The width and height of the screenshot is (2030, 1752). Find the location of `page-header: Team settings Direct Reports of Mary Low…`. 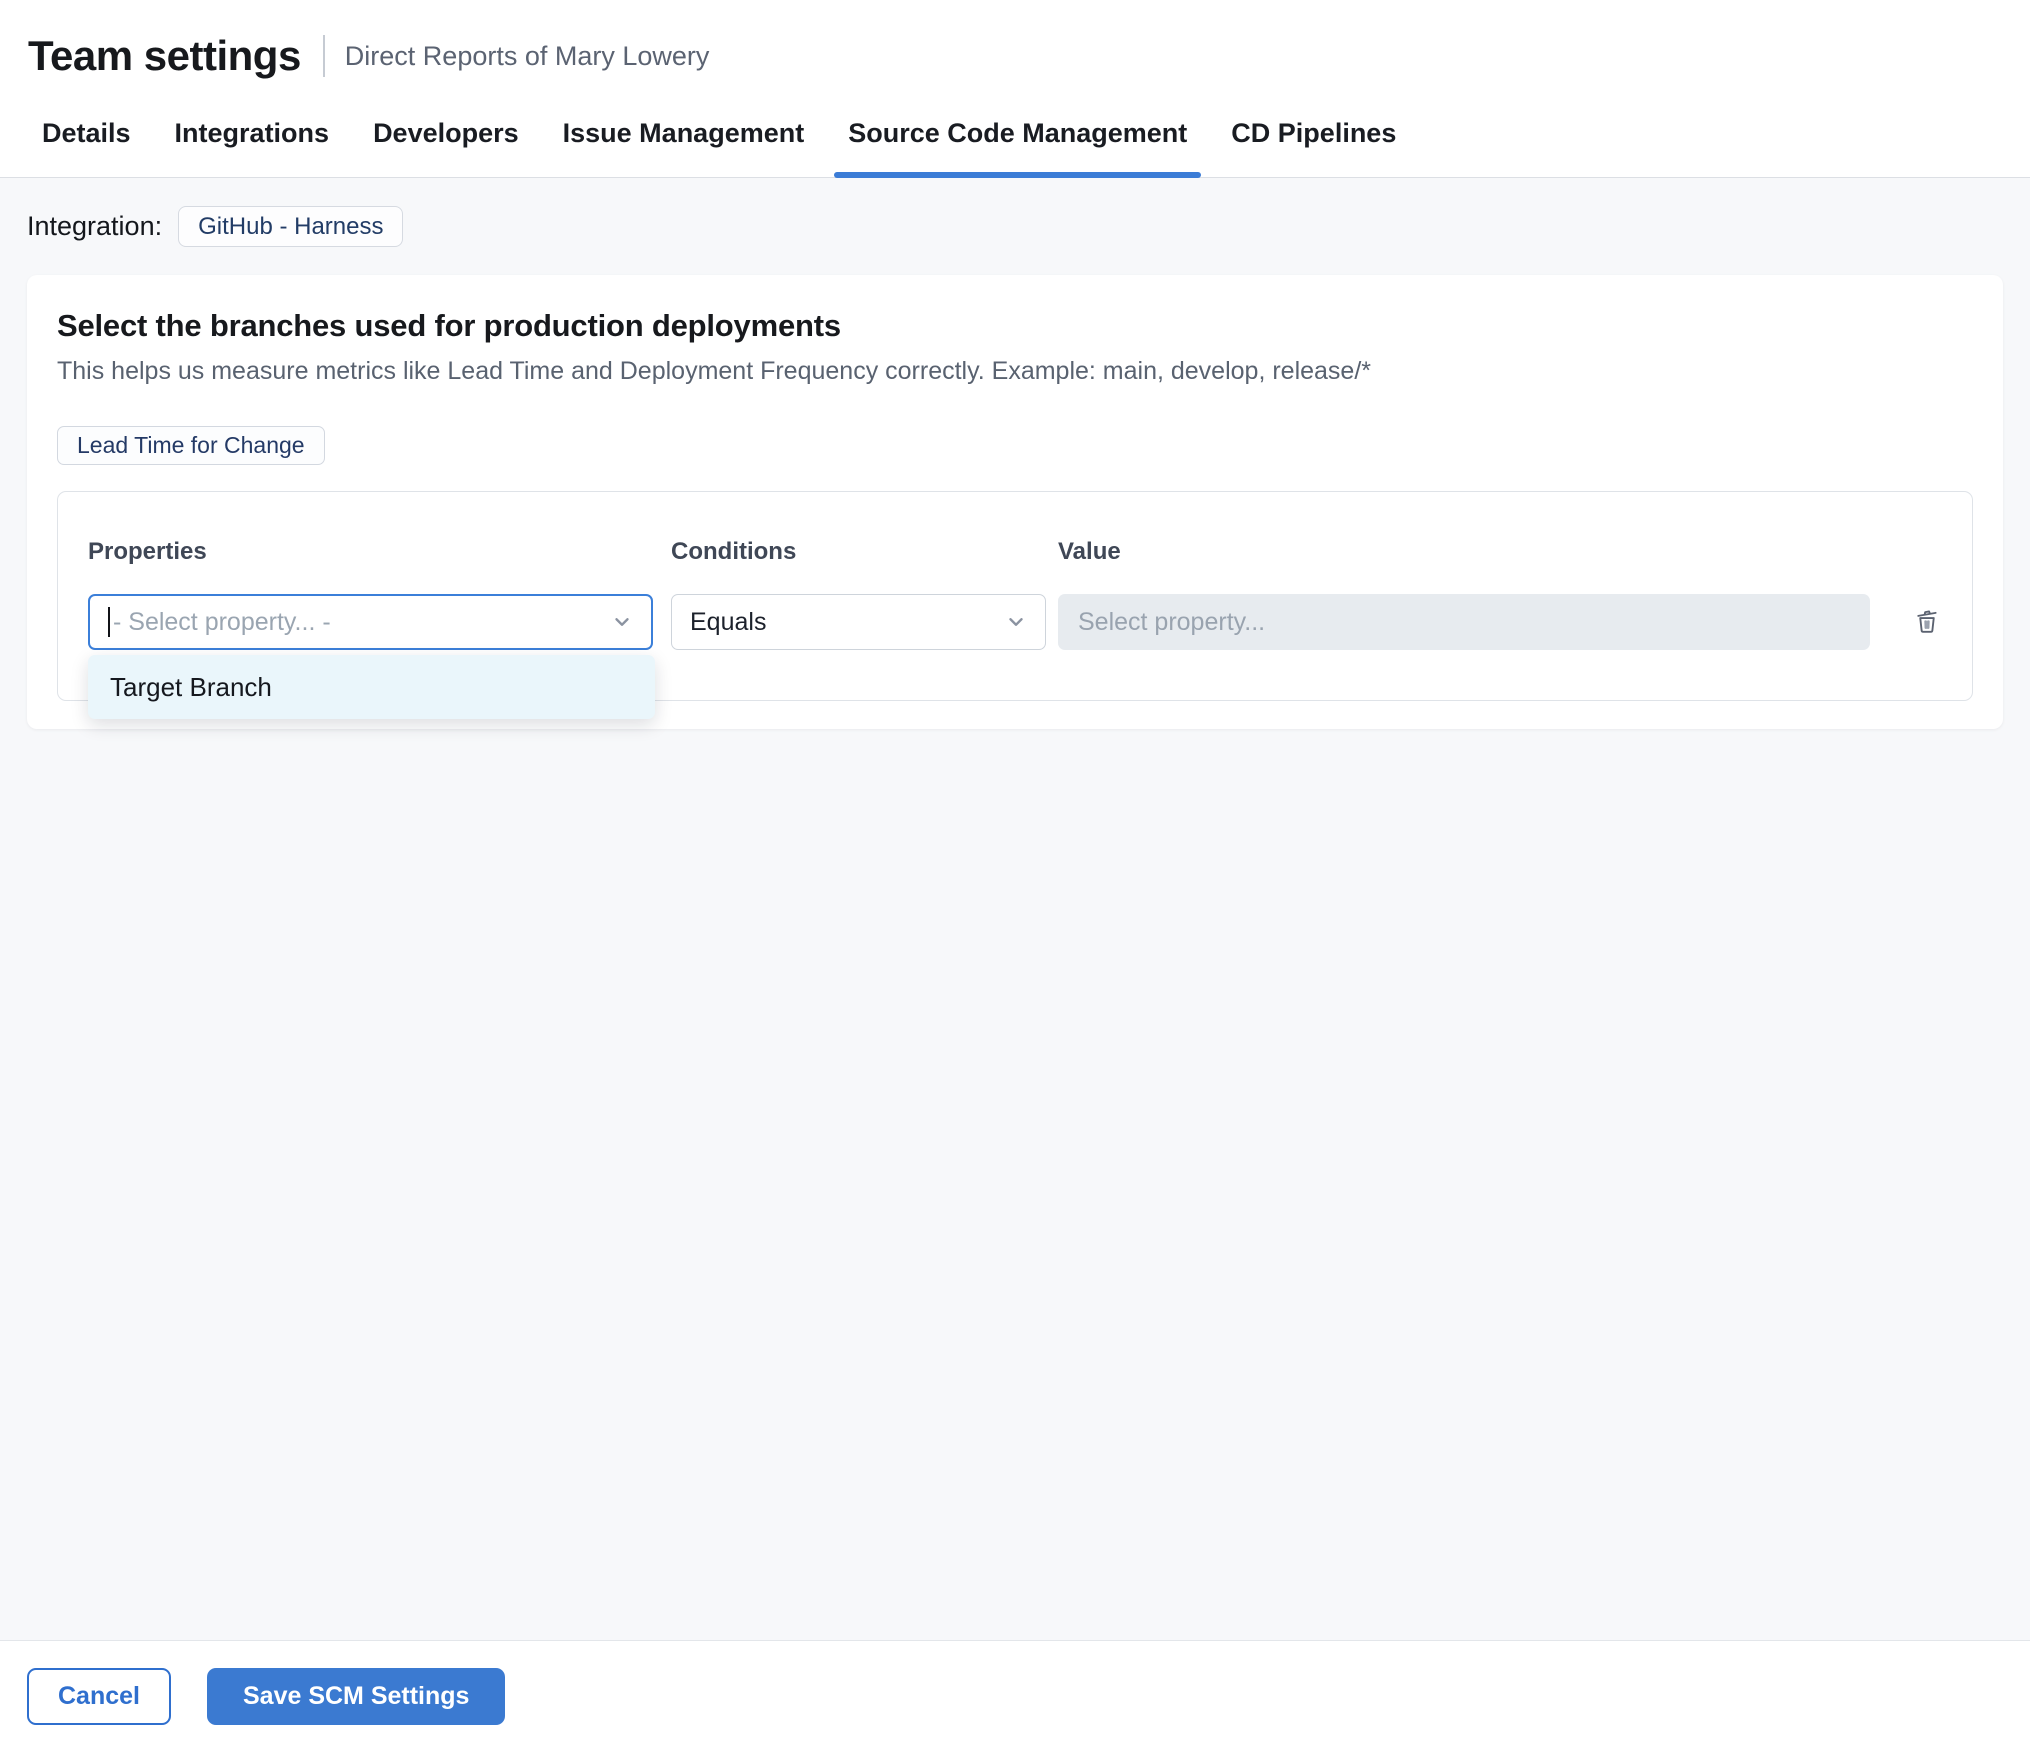

page-header: Team settings Direct Reports of Mary Low… is located at coordinates (1015, 46).